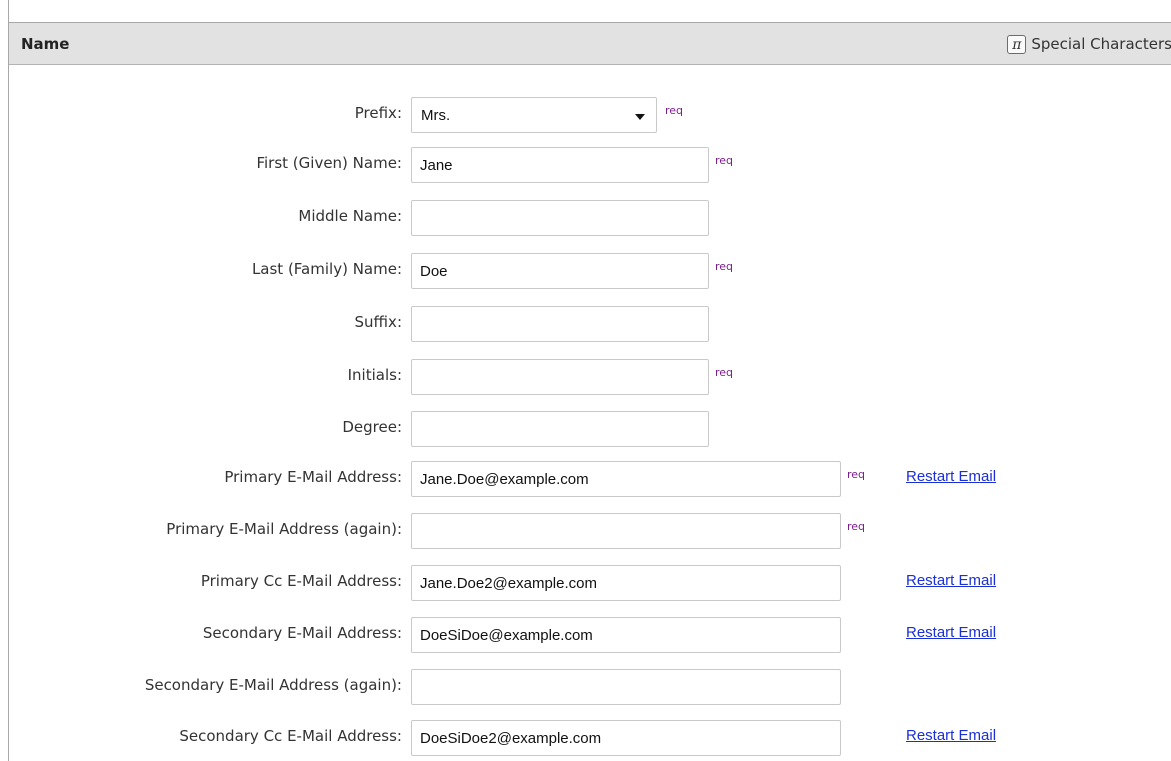 This screenshot has height=761, width=1171. I want to click on last-name-required-marker: req, so click(724, 266).